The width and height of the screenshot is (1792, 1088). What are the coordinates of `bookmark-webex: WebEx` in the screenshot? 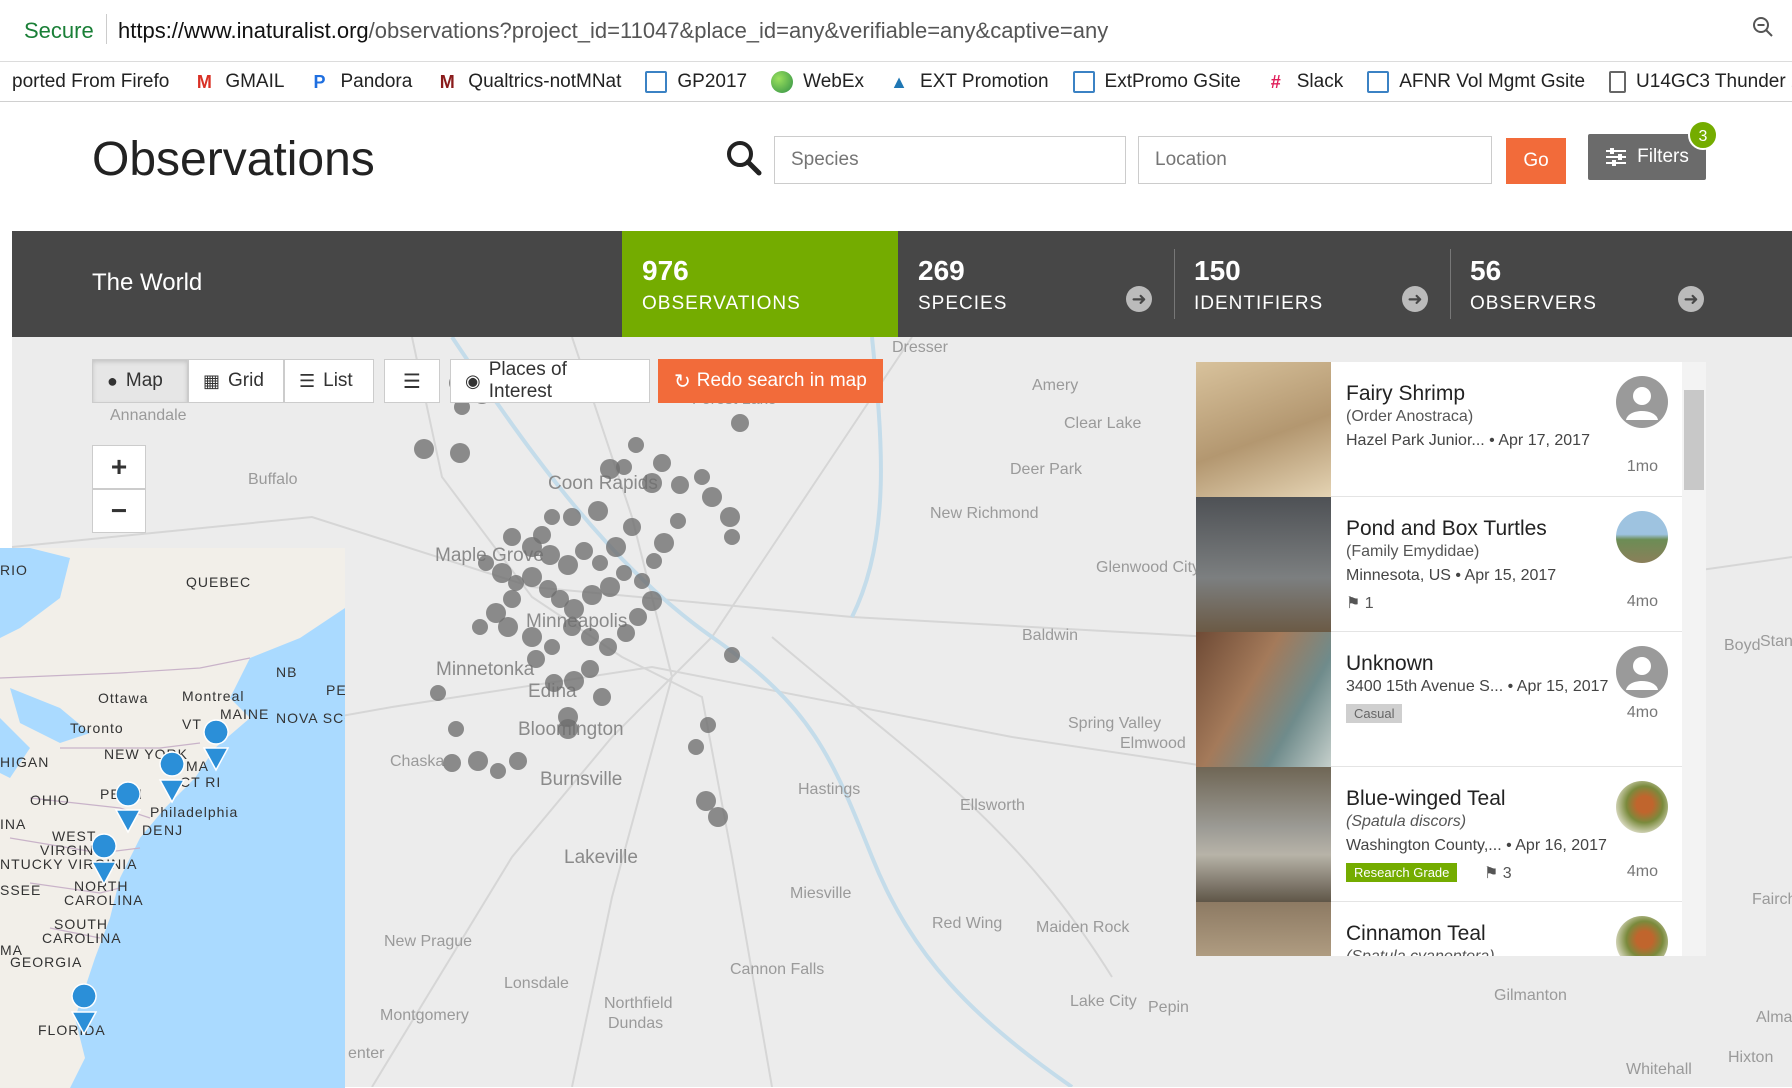 It's located at (817, 81).